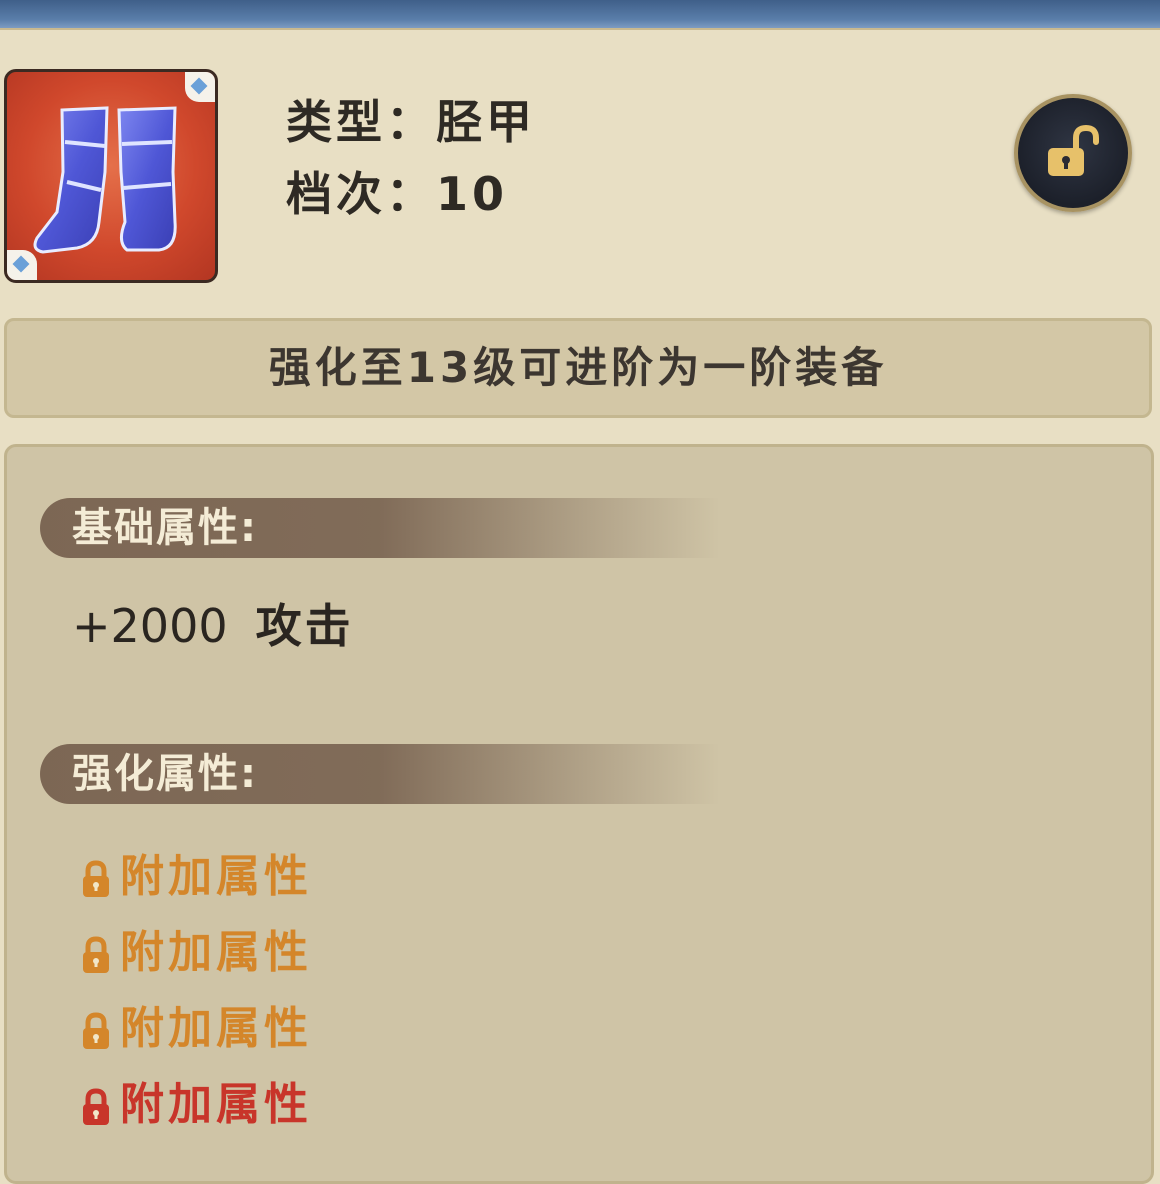 This screenshot has width=1160, height=1184. Describe the element at coordinates (380, 528) in the screenshot. I see `basic-attributes-header: 基础属性:` at that location.